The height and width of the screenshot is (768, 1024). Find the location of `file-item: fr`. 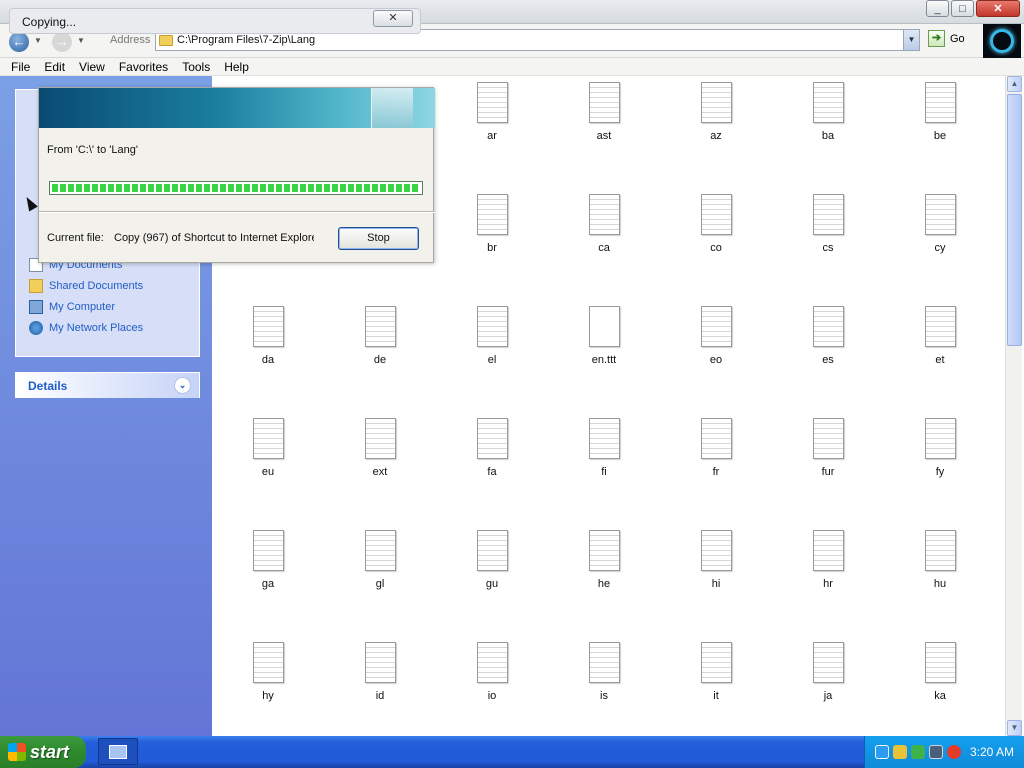

file-item: fr is located at coordinates (716, 448).